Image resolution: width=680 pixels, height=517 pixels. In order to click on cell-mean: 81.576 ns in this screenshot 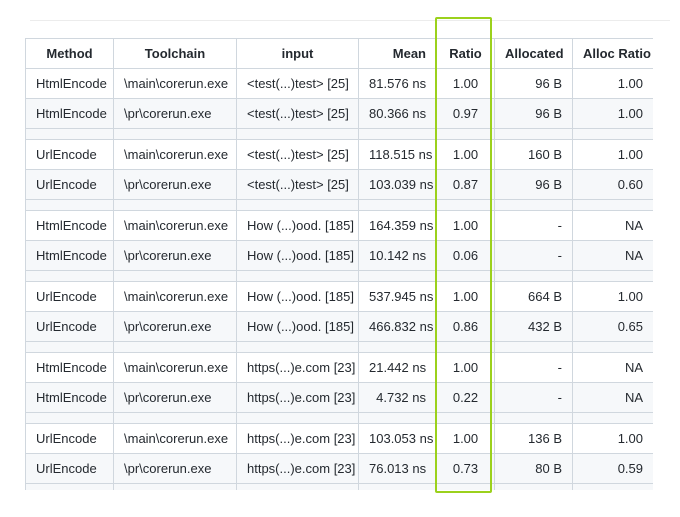, I will do `click(397, 83)`.